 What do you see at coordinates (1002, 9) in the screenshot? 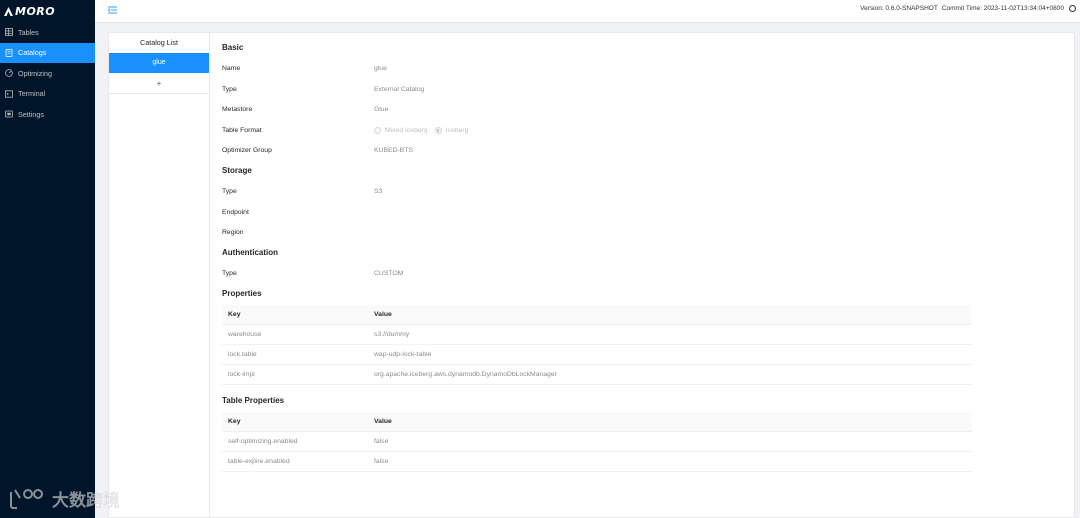
I see `commit-time-text: Commit Time: 2023-11-02T13:34:04+0800` at bounding box center [1002, 9].